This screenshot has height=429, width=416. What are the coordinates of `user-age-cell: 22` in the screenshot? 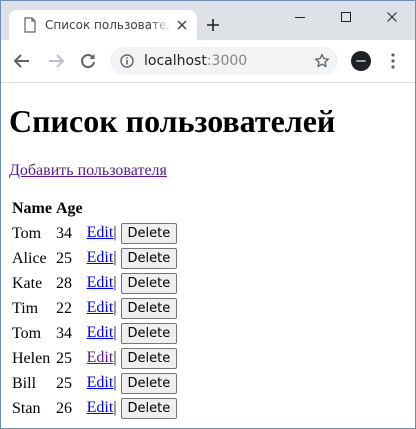 It's located at (63, 308).